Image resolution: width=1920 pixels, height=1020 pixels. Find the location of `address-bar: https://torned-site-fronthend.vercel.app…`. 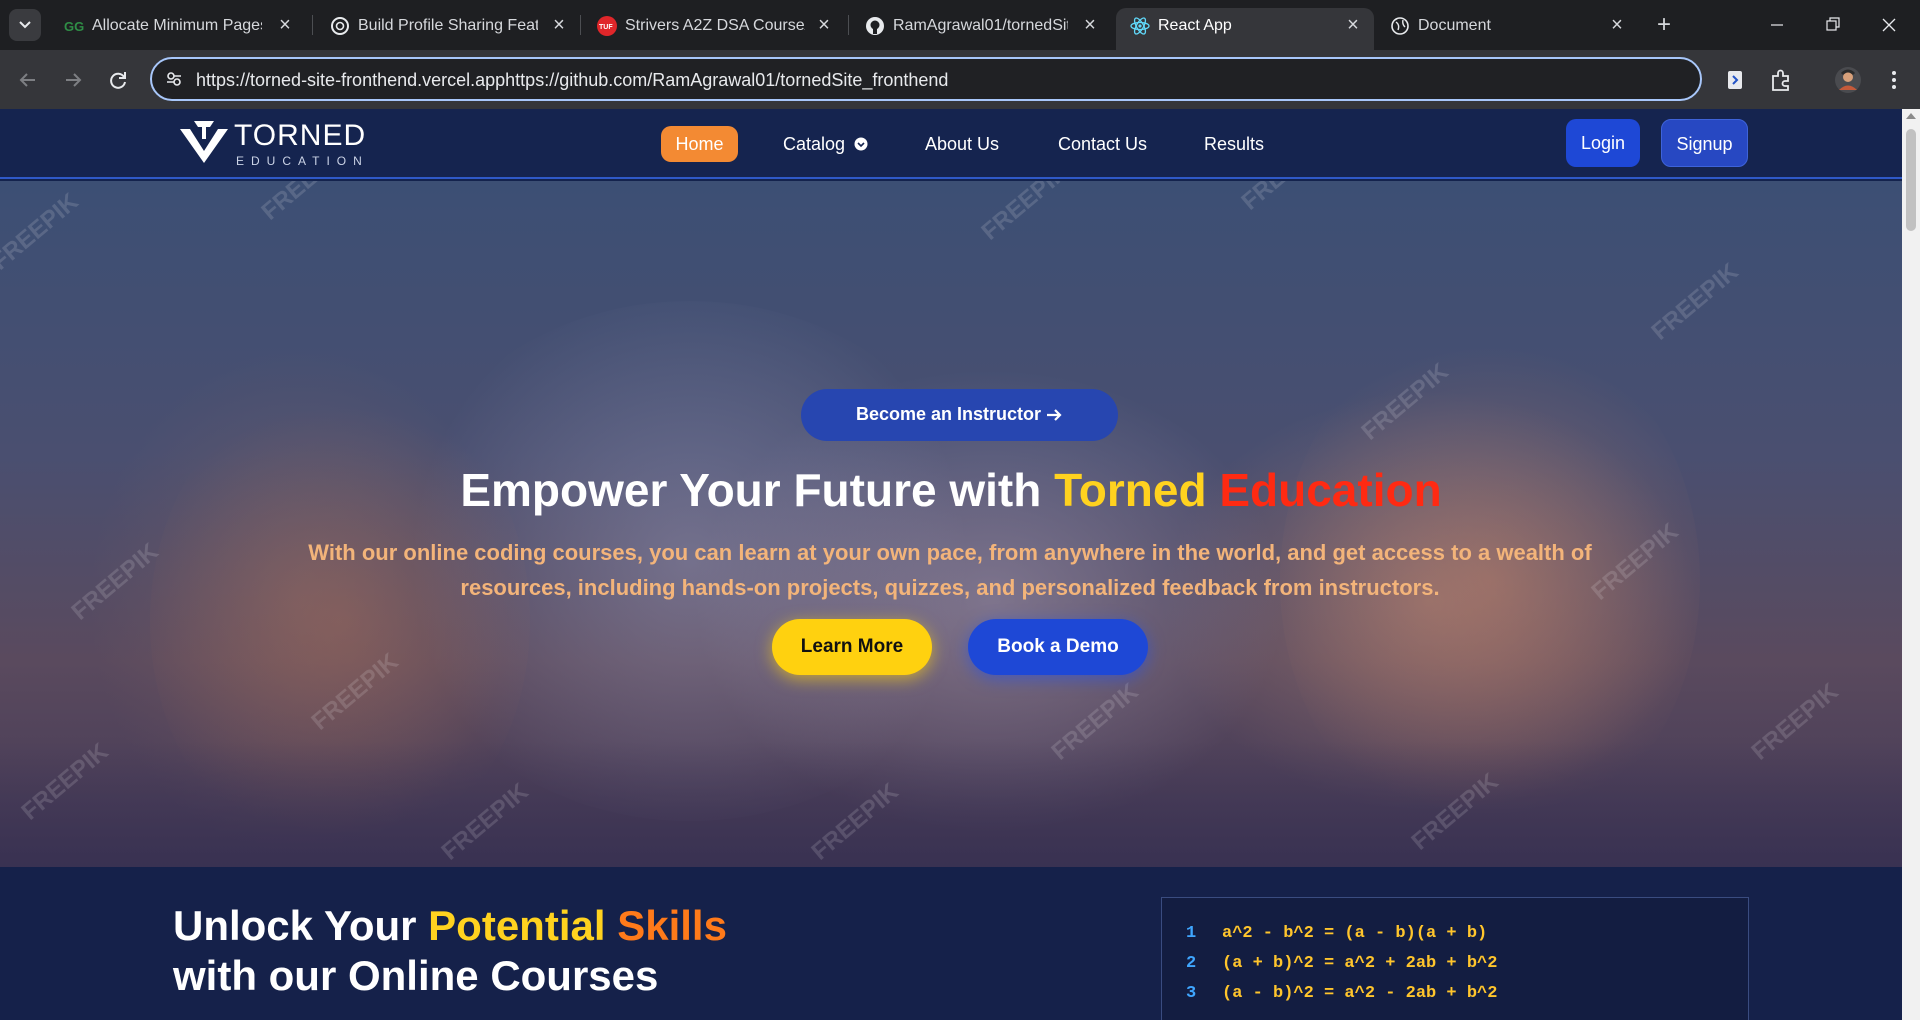

address-bar: https://torned-site-fronthend.vercel.app… is located at coordinates (926, 79).